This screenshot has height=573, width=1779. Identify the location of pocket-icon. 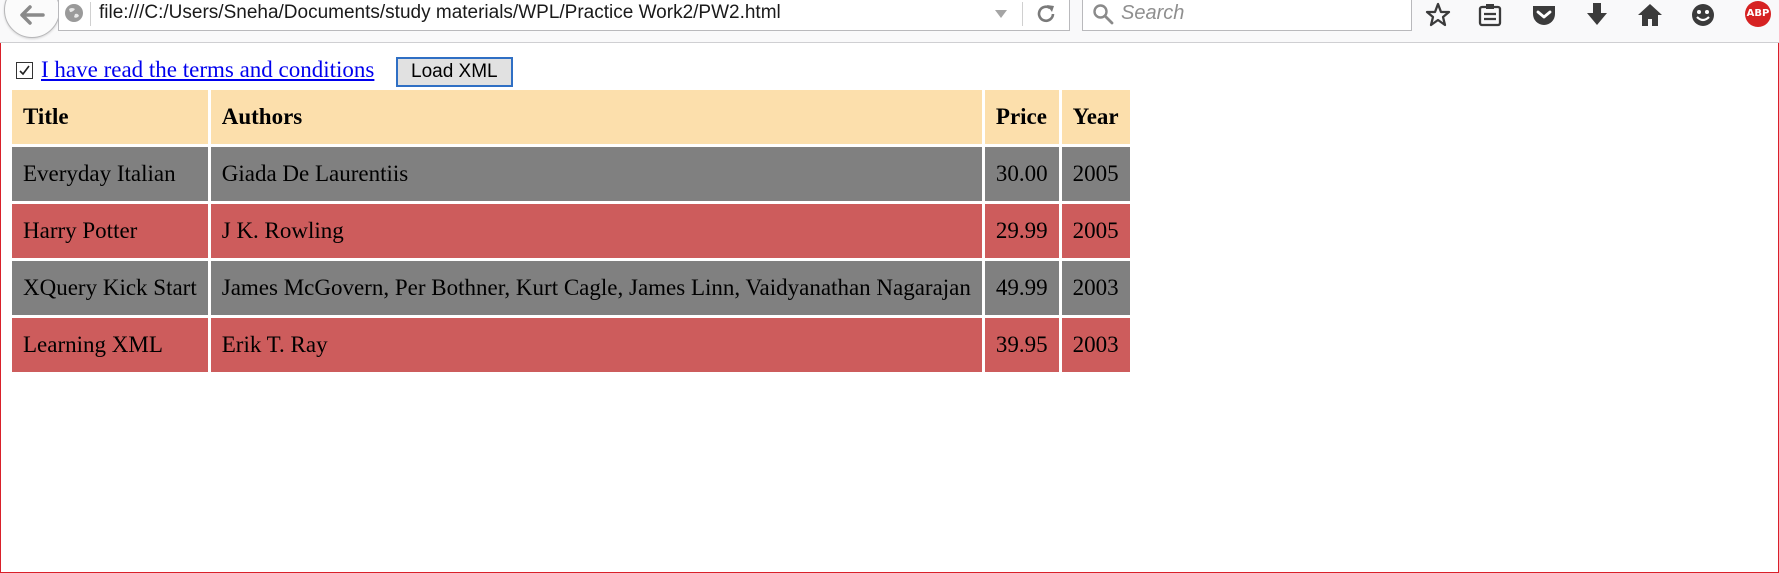
(1544, 15).